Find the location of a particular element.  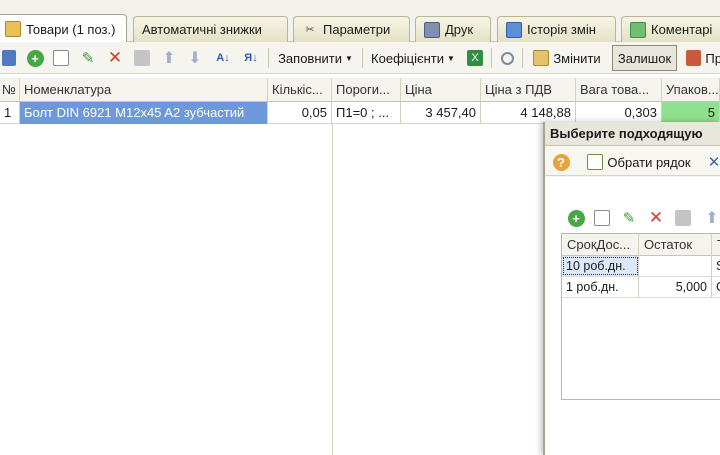

sort-desc-button: Я↓ is located at coordinates (251, 58).